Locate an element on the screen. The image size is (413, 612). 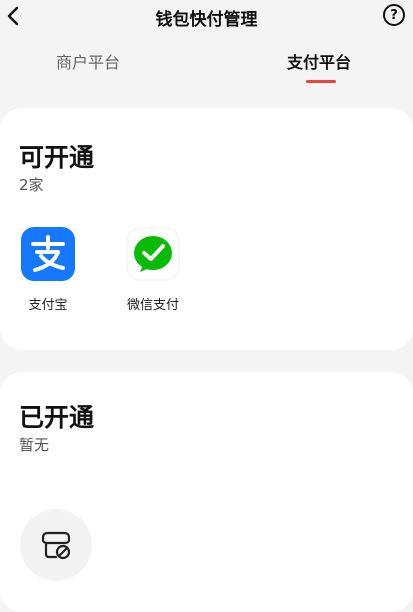
wechat-pay-label: 微信支付 is located at coordinates (152, 305).